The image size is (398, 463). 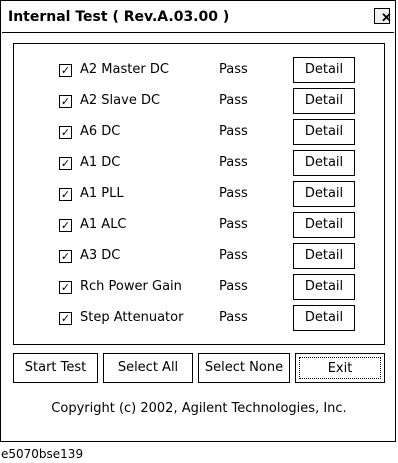 What do you see at coordinates (100, 255) in the screenshot?
I see `test-name: A3 DC` at bounding box center [100, 255].